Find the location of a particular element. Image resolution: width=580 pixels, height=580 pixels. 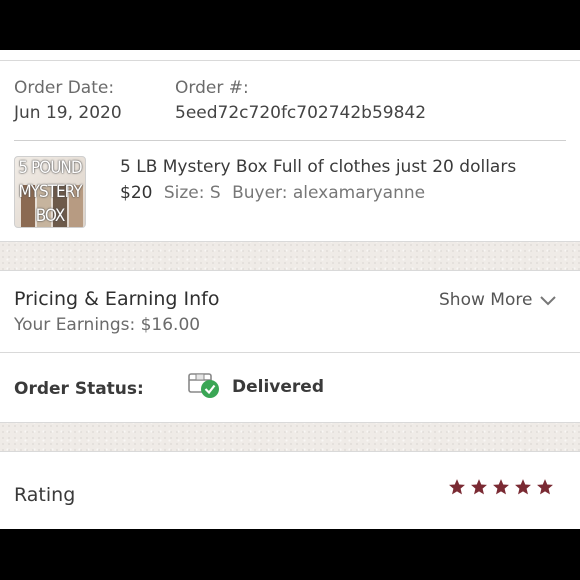

show-more-label: Show More is located at coordinates (486, 300).